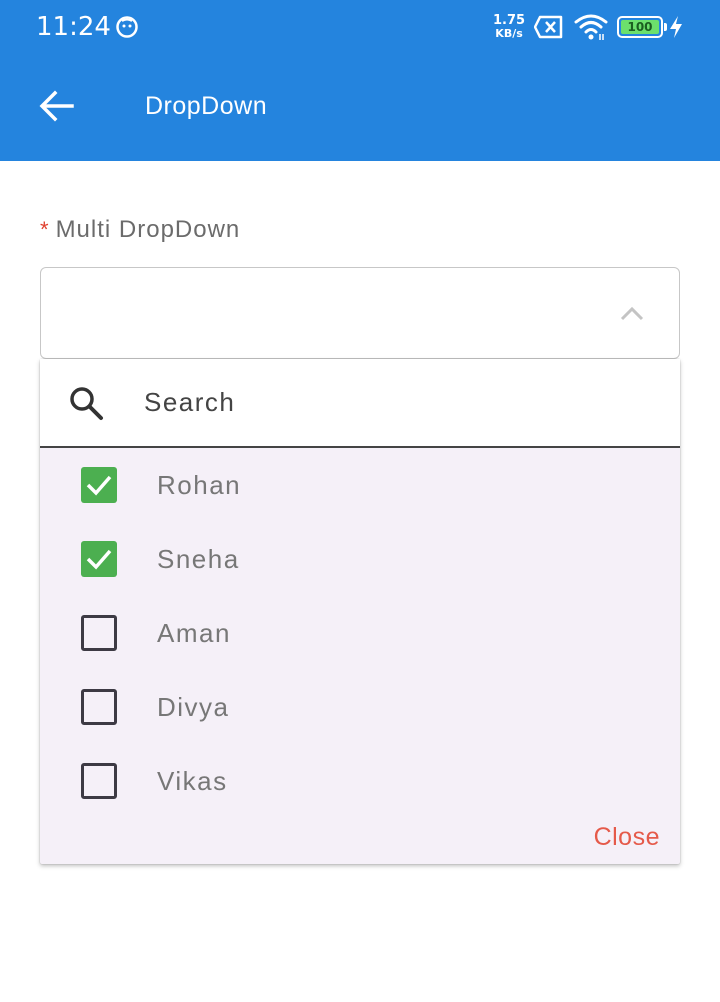 Image resolution: width=720 pixels, height=1002 pixels. I want to click on field-label: * Multi DropDown, so click(140, 230).